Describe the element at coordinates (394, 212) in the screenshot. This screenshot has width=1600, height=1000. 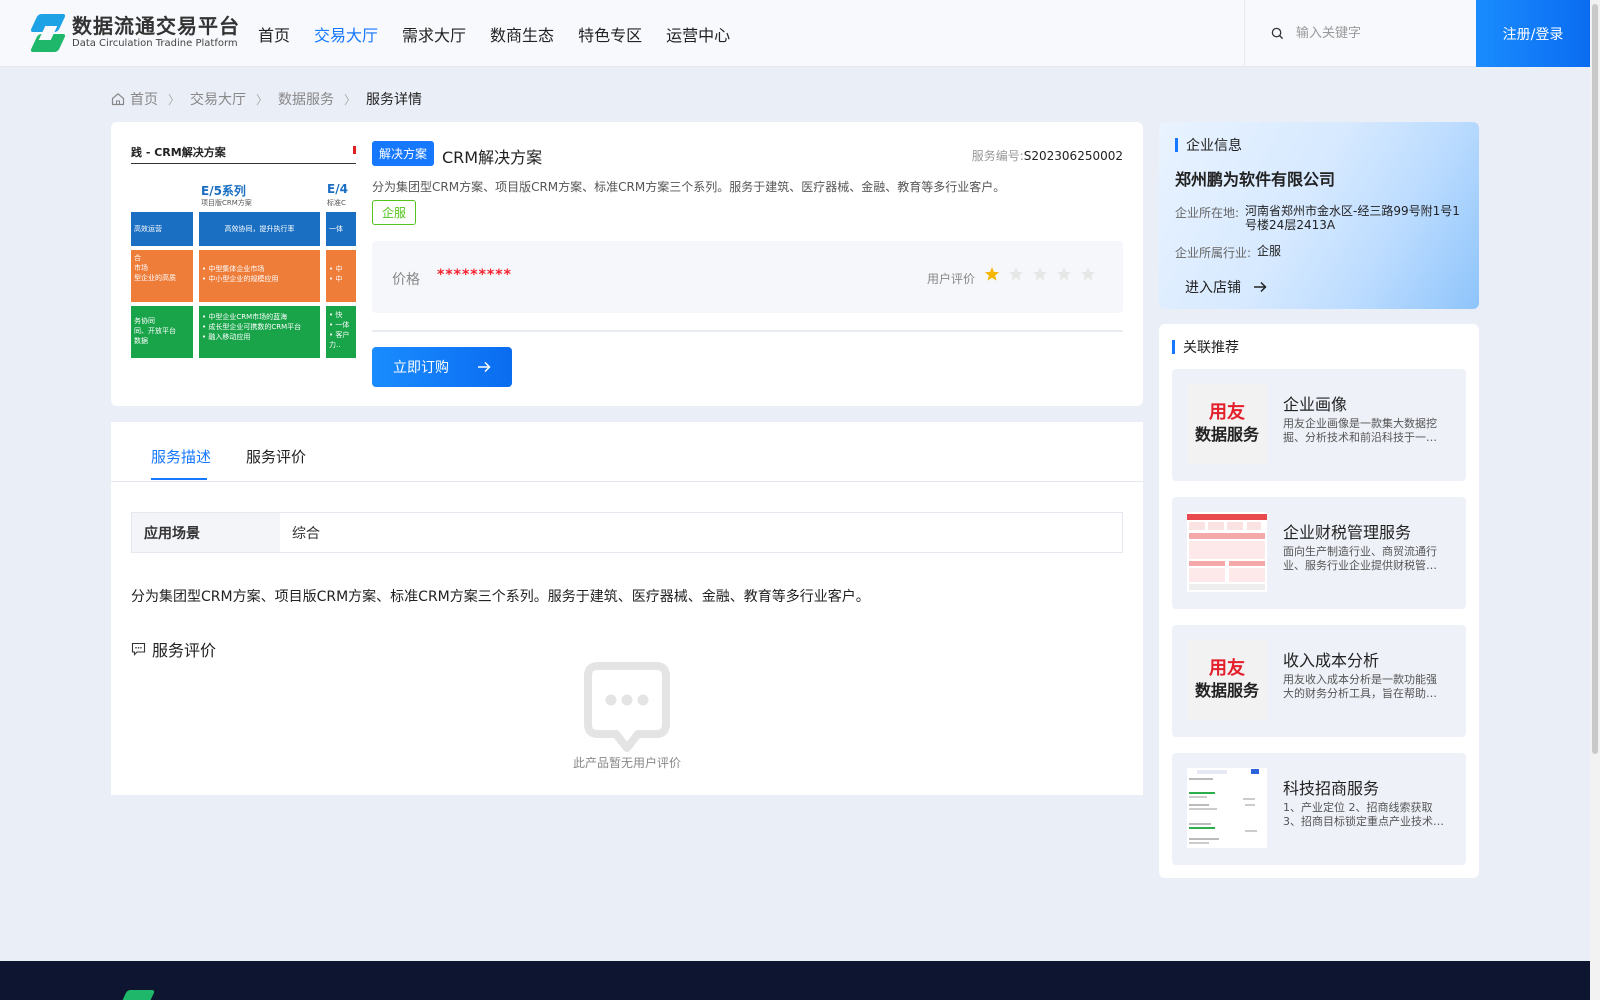
I see `industry-badge: 企服` at that location.